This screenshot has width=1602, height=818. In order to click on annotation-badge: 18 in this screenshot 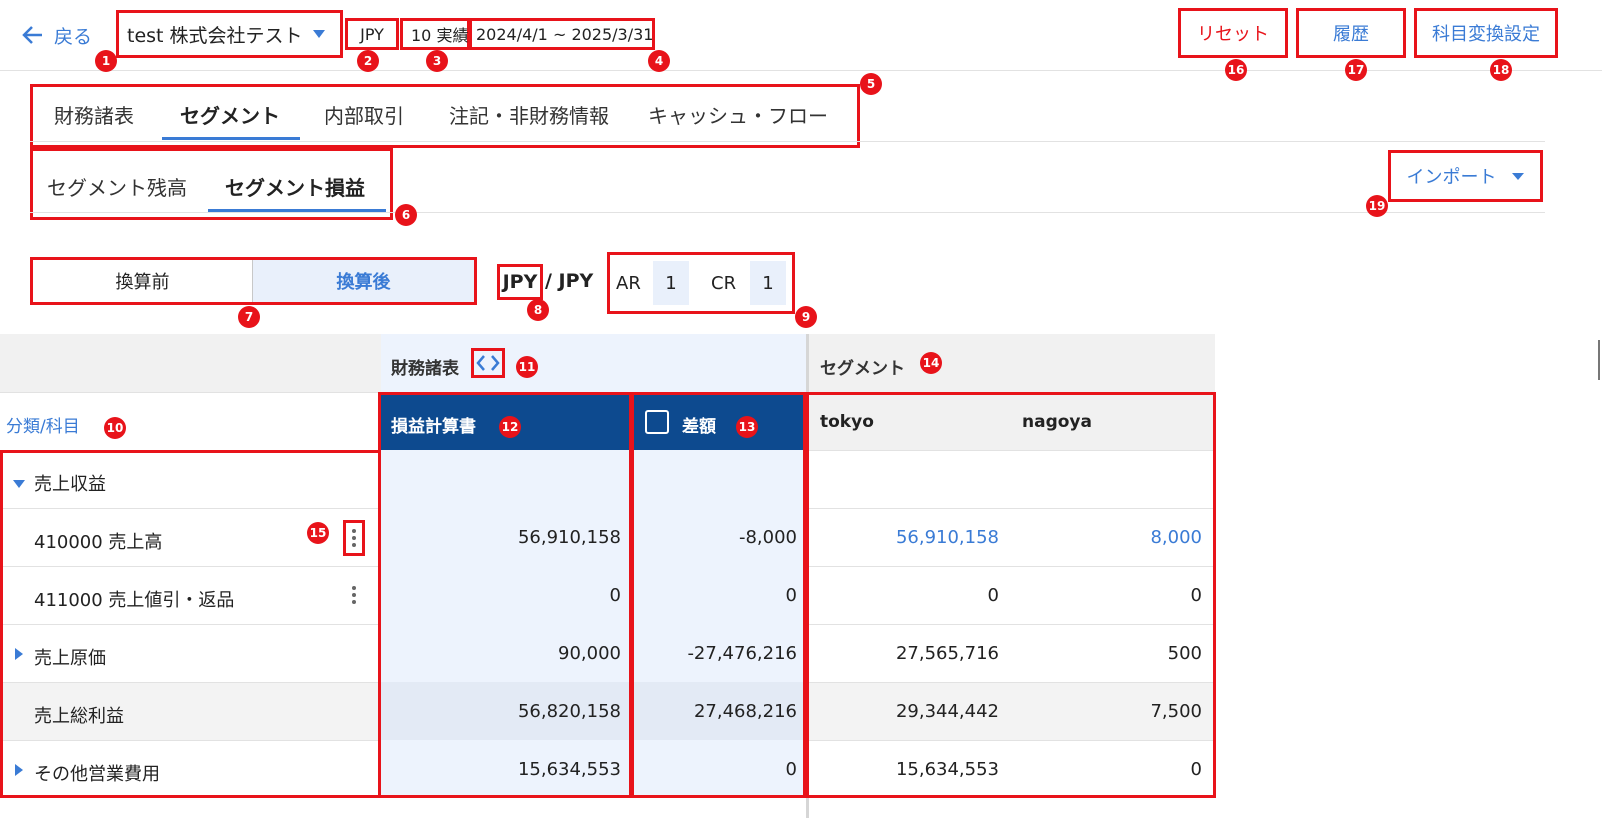, I will do `click(1501, 70)`.